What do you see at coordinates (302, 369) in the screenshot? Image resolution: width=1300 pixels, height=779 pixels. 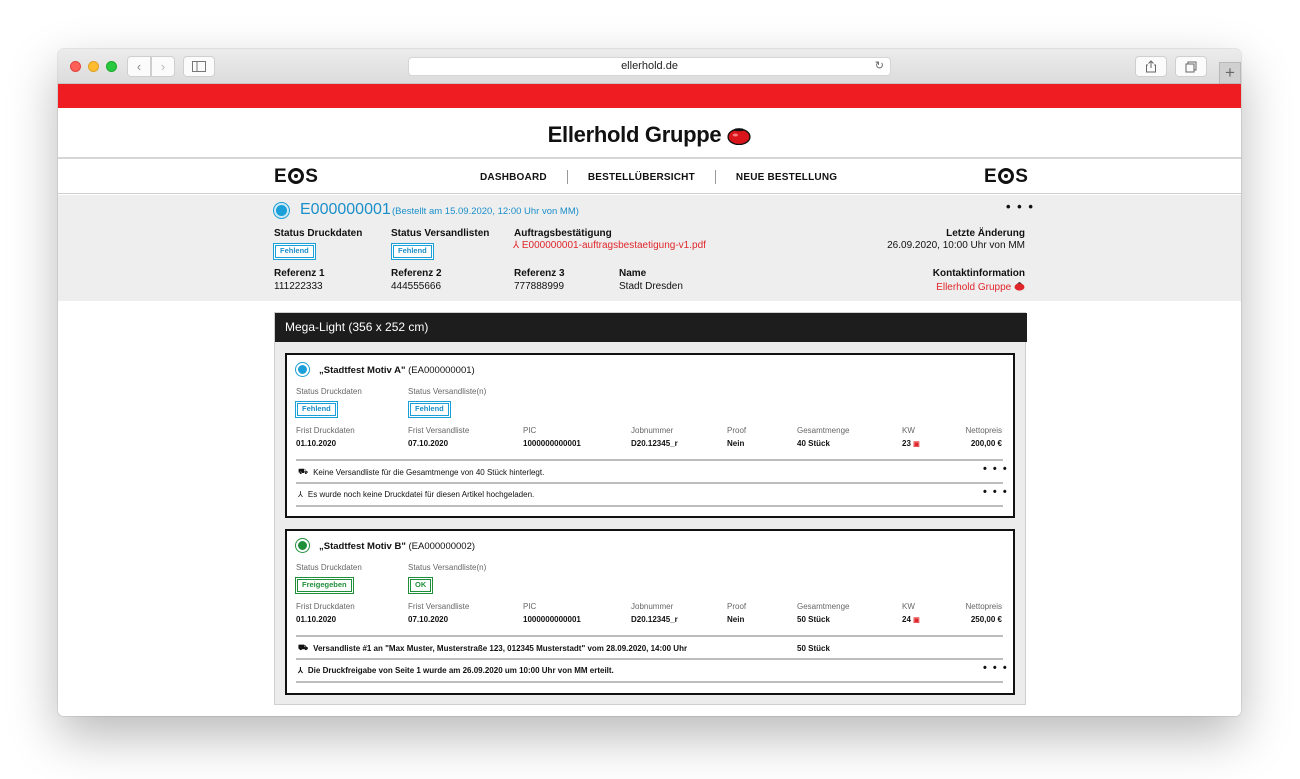 I see `item-status-dot` at bounding box center [302, 369].